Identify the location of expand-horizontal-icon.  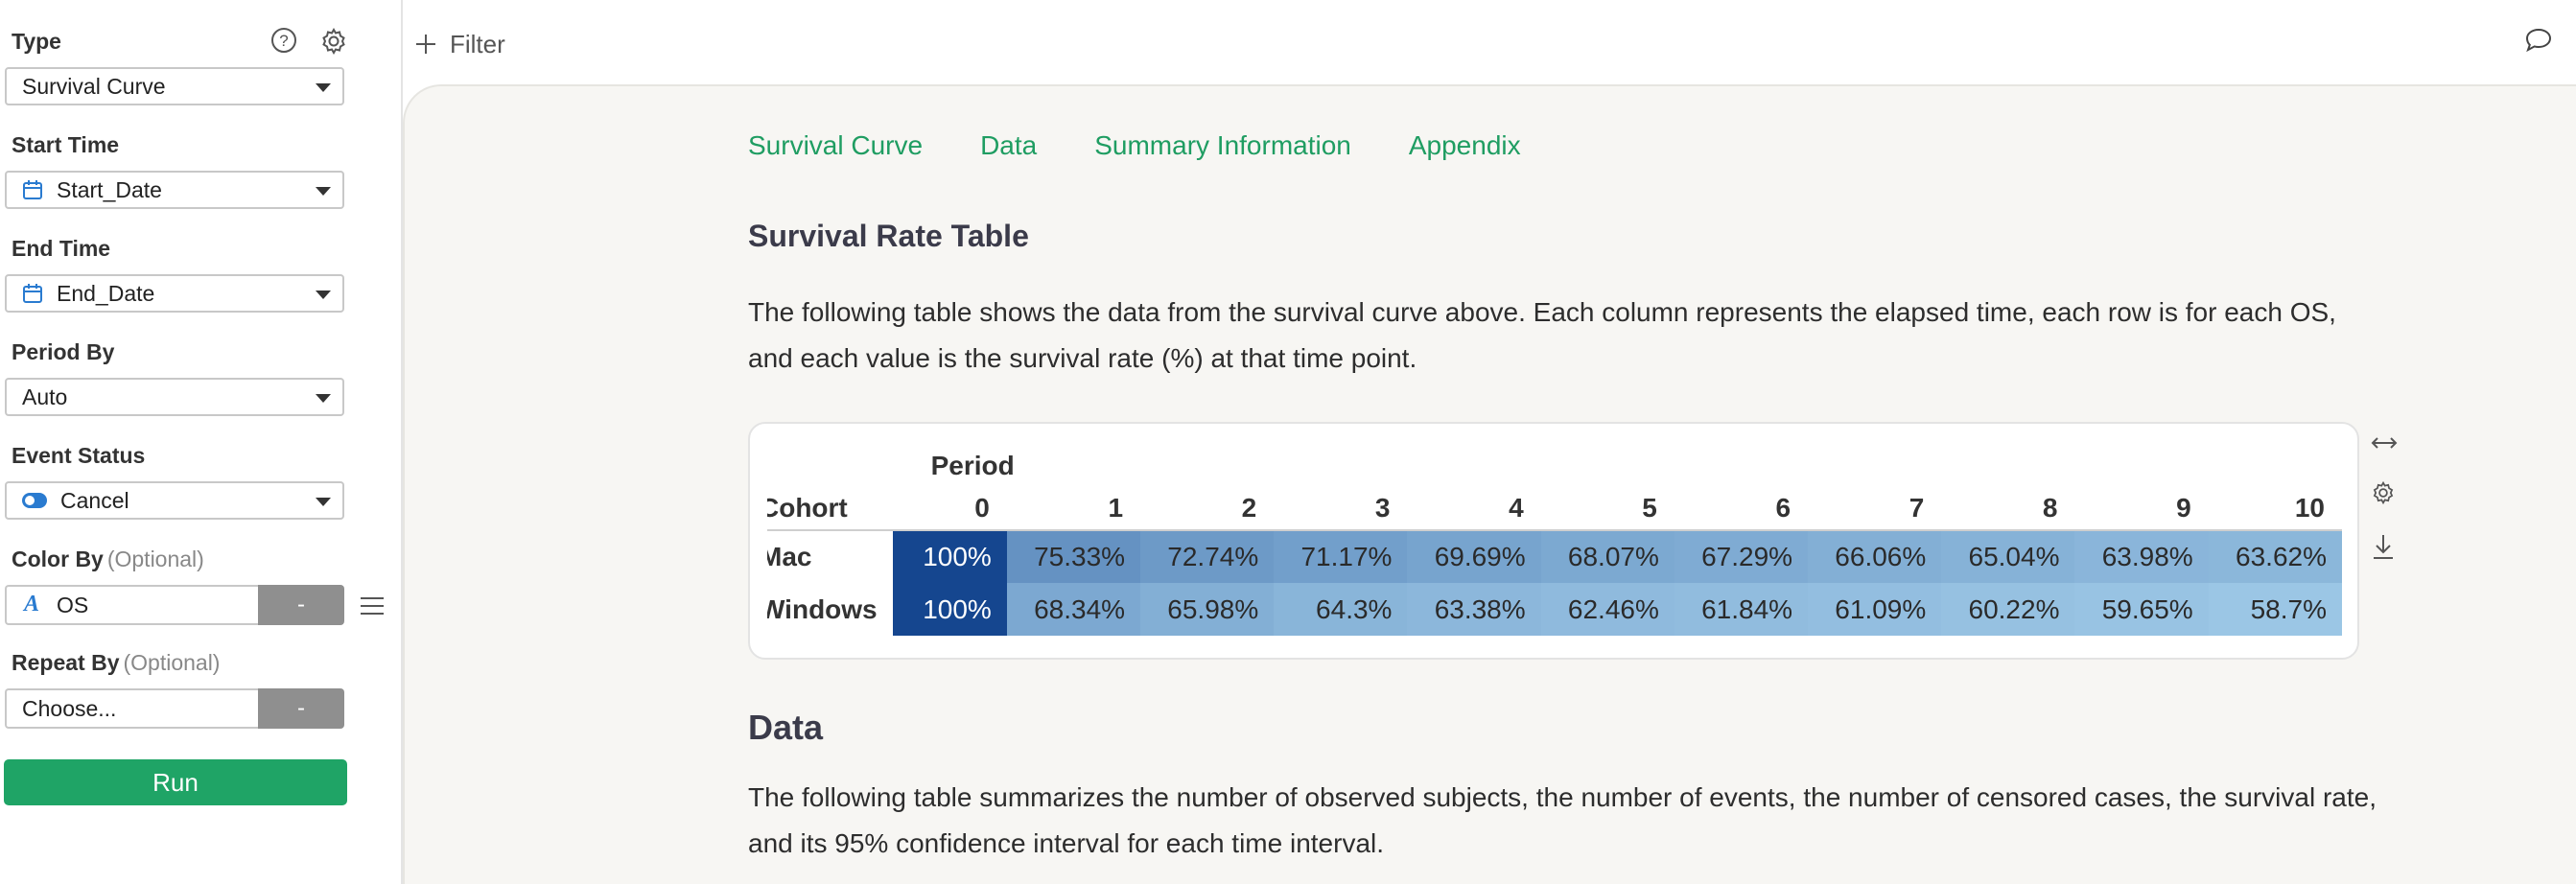
(2384, 445).